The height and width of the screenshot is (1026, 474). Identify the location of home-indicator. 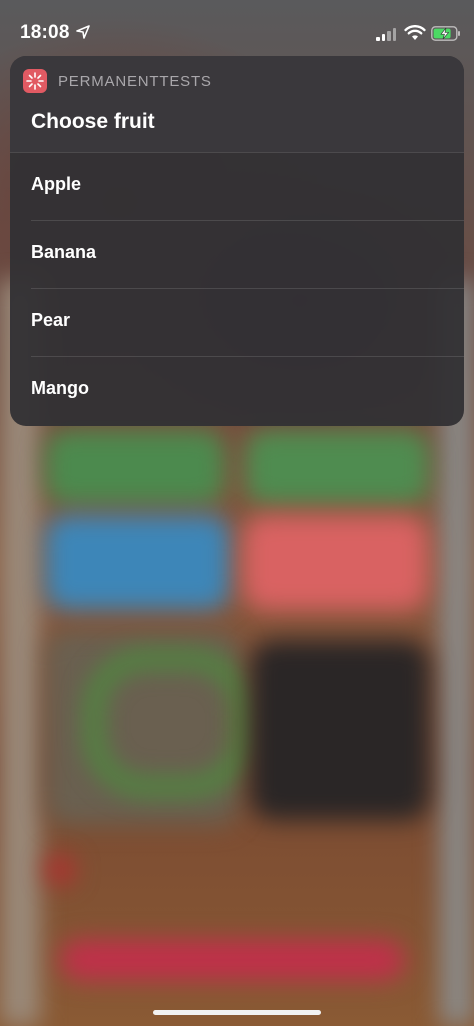
(237, 1012).